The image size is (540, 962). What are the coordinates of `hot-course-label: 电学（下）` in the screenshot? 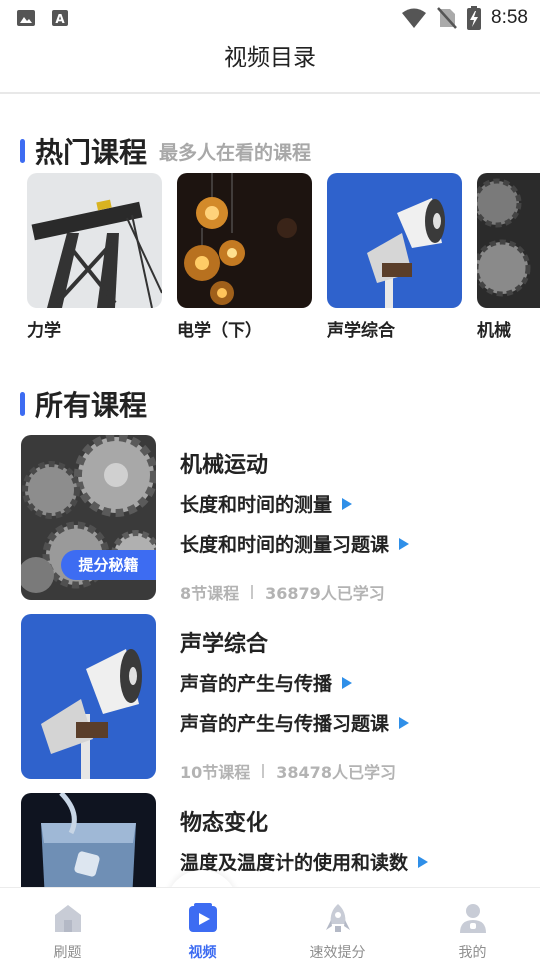 It's located at (219, 331).